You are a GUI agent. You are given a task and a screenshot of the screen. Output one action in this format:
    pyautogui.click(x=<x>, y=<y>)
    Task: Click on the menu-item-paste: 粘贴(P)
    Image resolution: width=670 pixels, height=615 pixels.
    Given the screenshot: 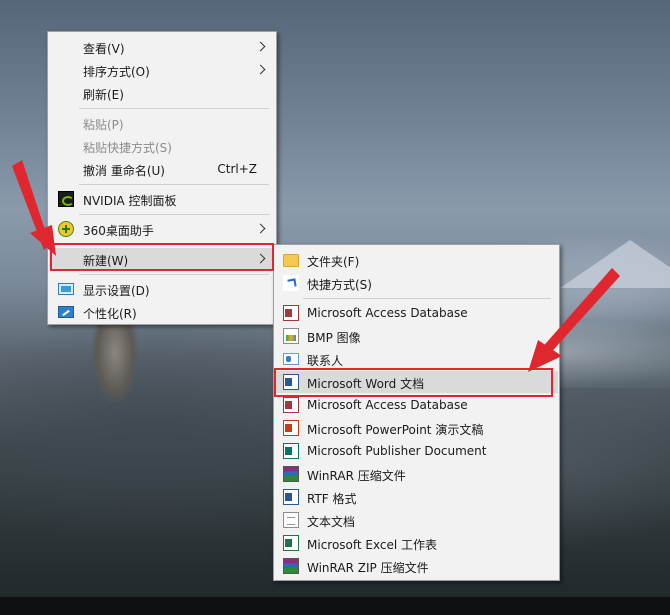 What is the action you would take?
    pyautogui.click(x=162, y=123)
    